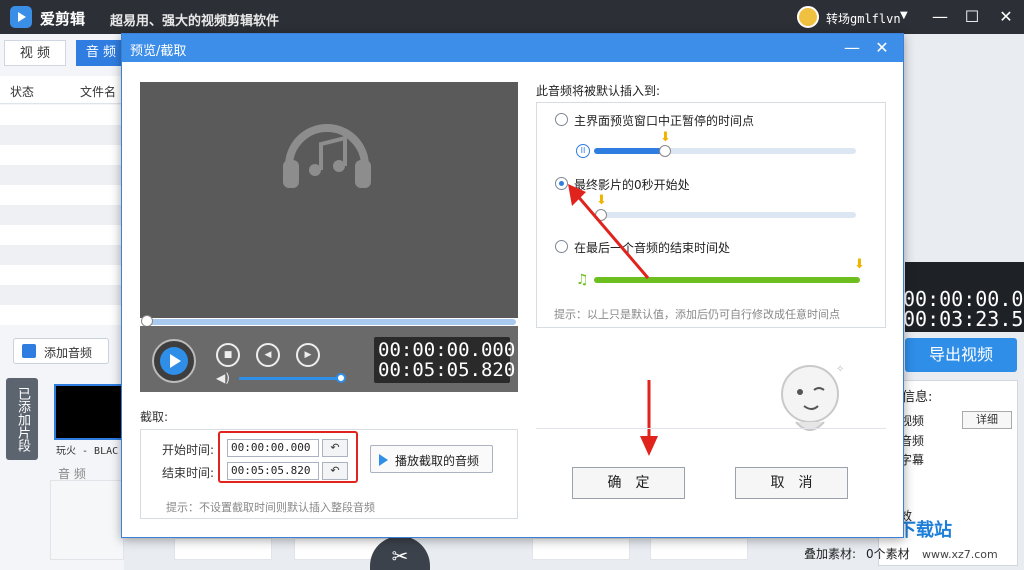  Describe the element at coordinates (961, 355) in the screenshot. I see `export-video-button: 导出视频` at that location.